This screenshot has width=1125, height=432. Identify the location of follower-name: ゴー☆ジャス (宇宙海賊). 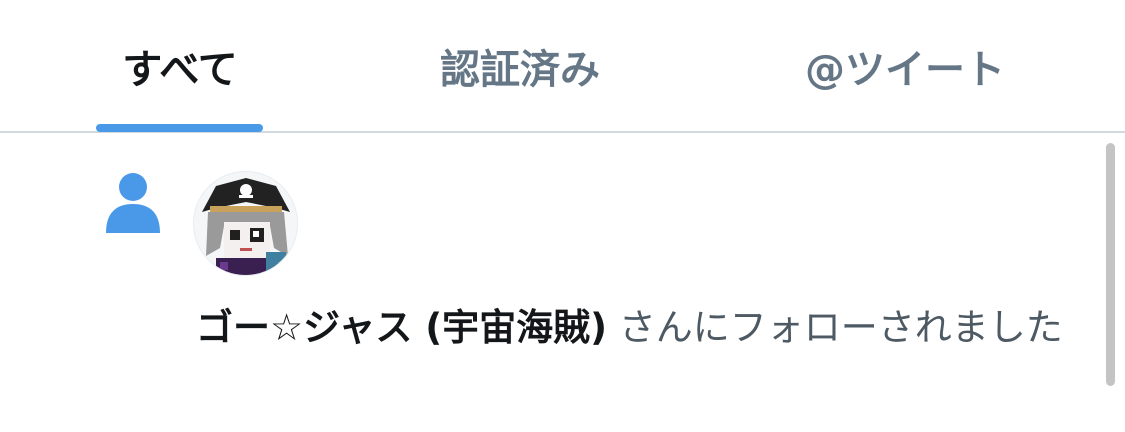
(401, 327).